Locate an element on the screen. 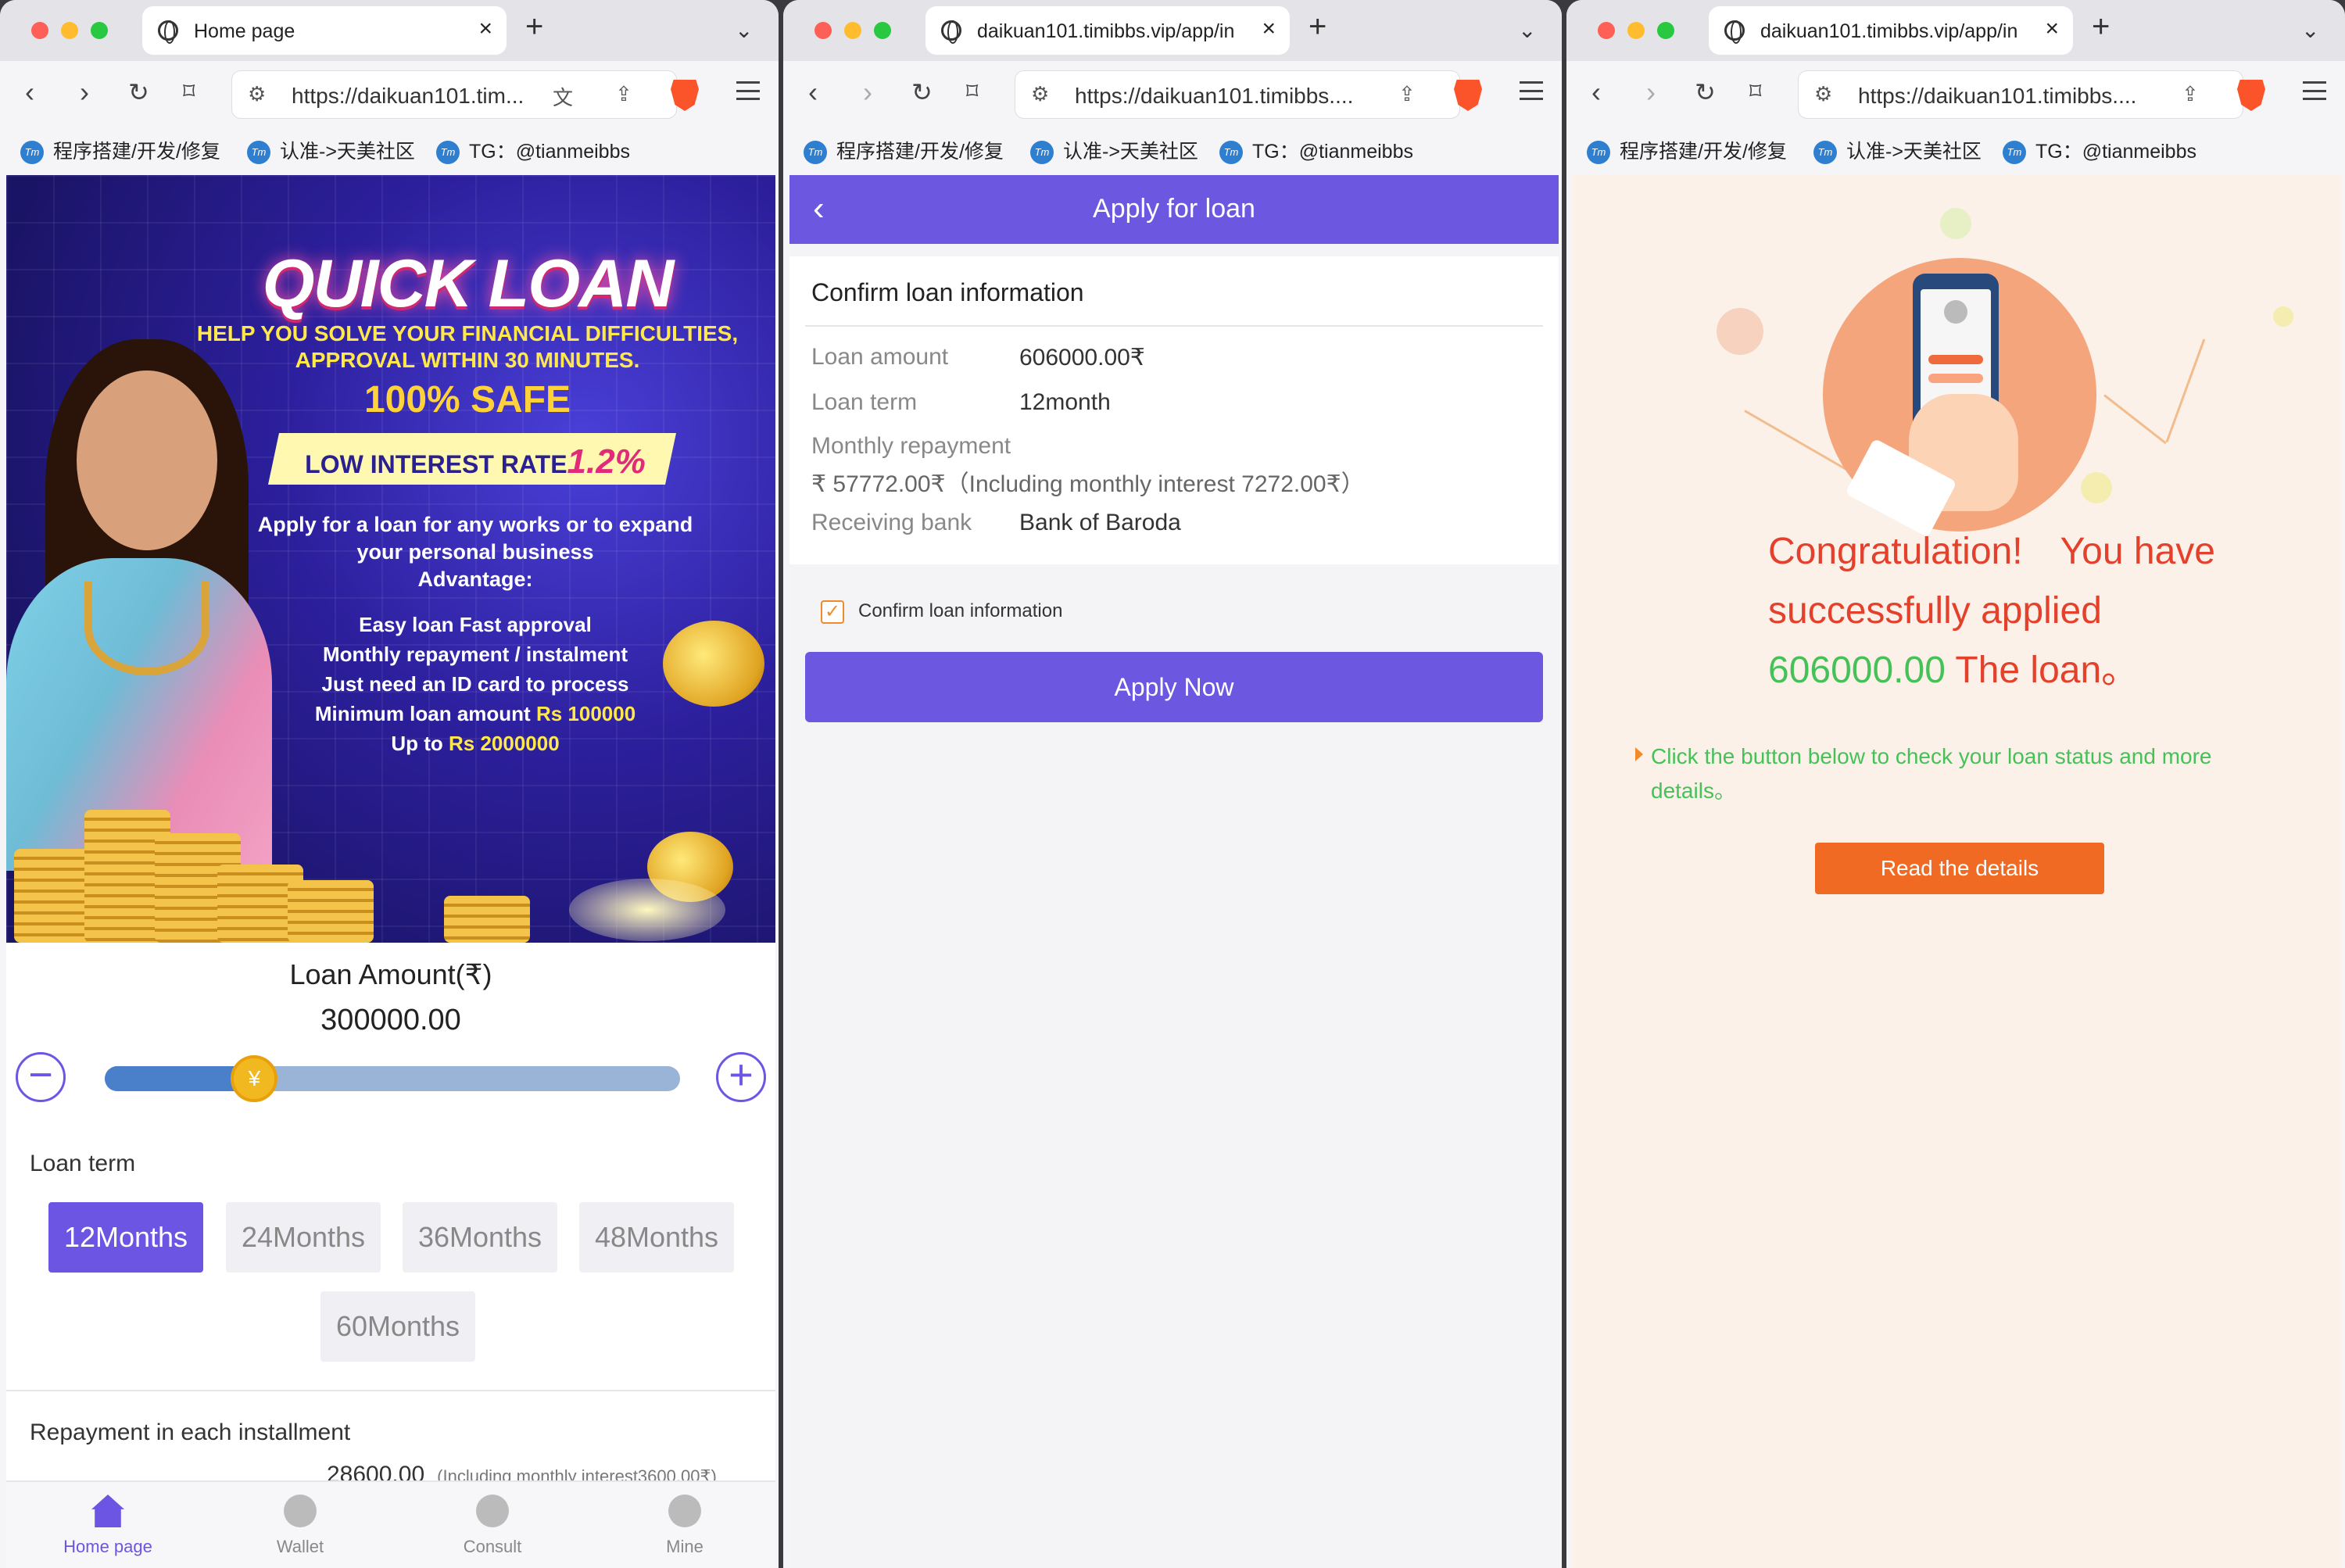  confirm-checkbox: ✓ is located at coordinates (832, 612).